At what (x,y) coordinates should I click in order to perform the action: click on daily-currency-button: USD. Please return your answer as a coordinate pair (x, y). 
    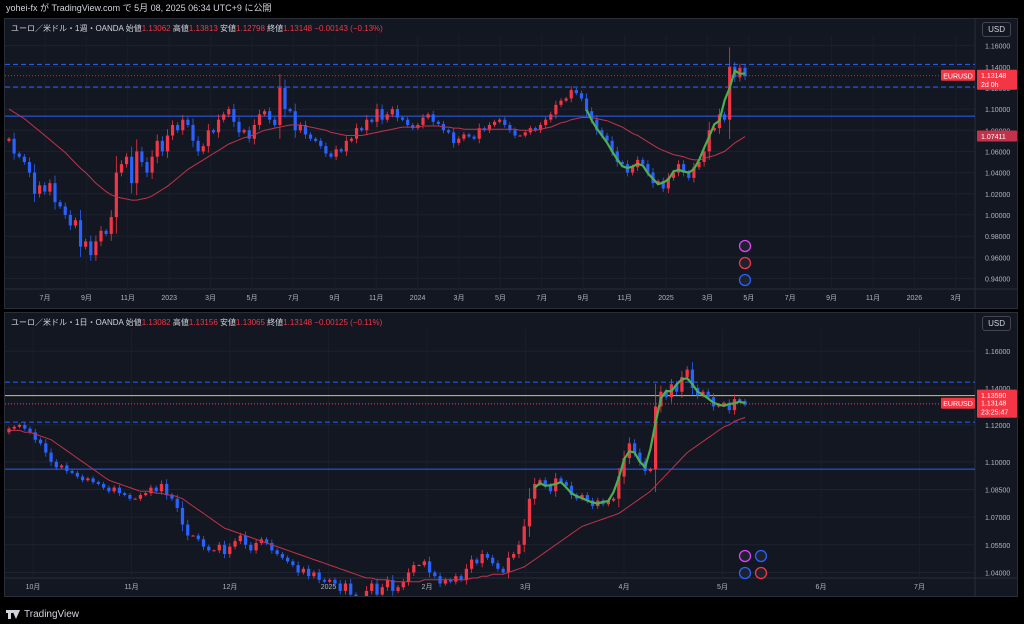
    Looking at the image, I should click on (996, 323).